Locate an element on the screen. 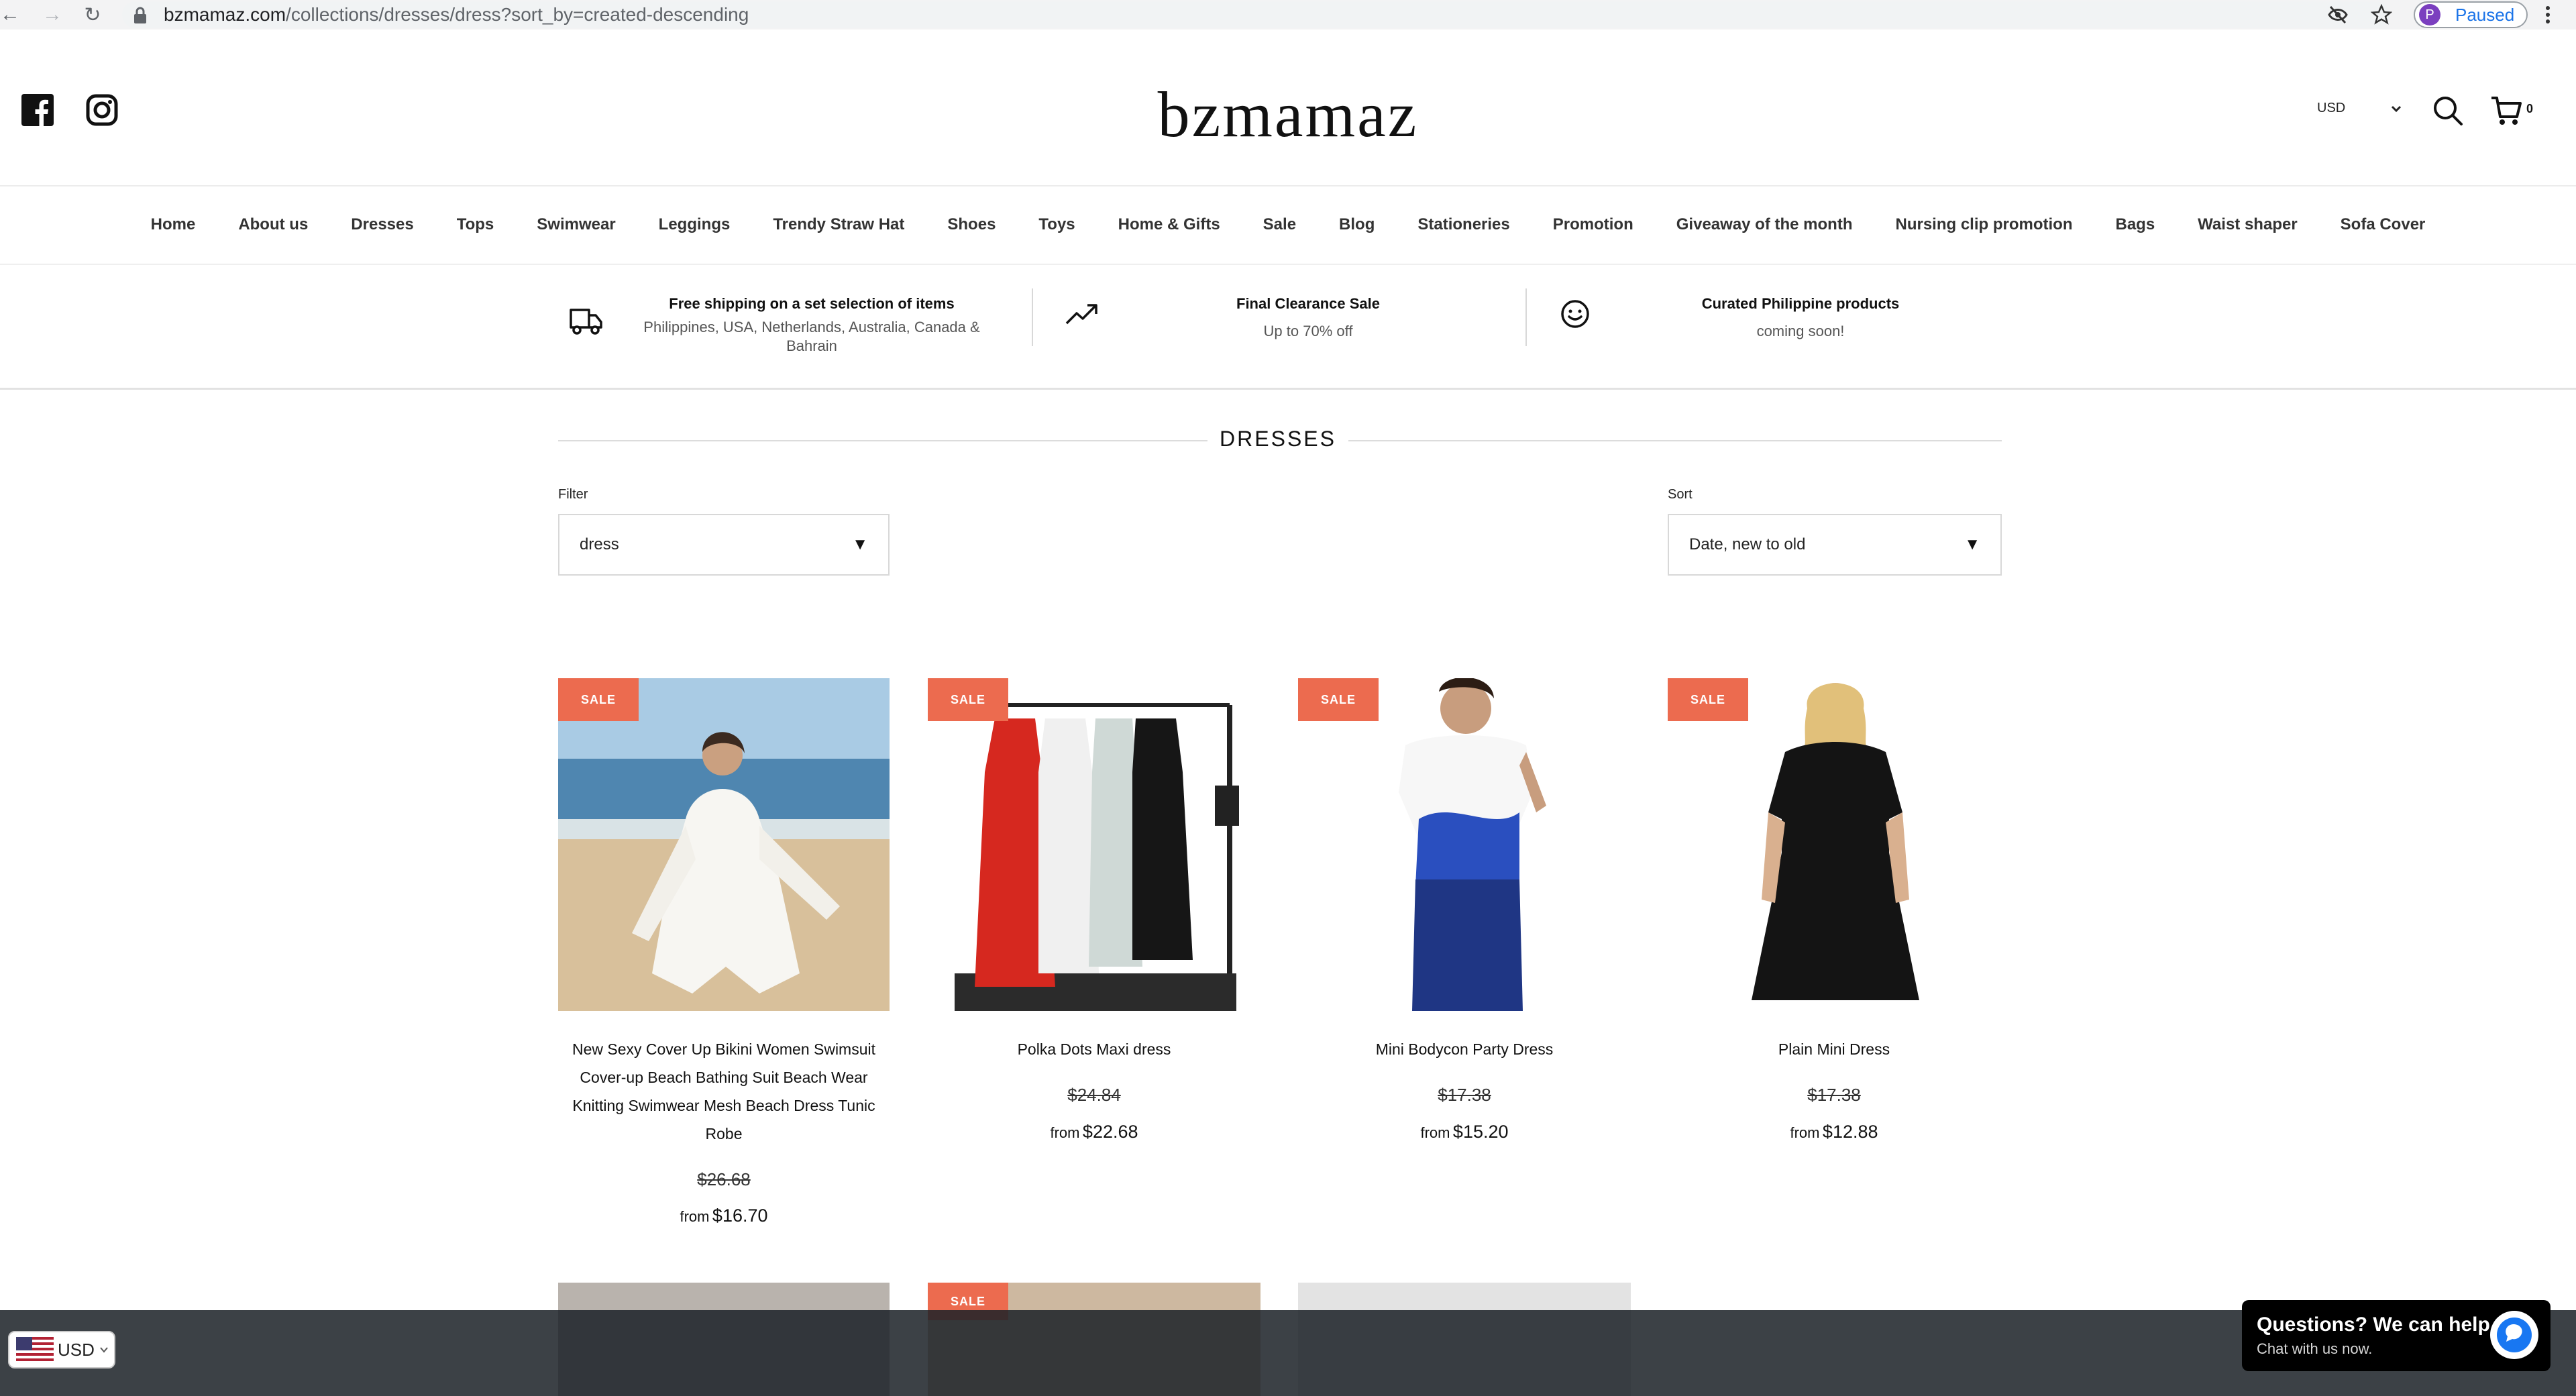 The image size is (2576, 1396). product-price: from $12.88 is located at coordinates (1834, 1132).